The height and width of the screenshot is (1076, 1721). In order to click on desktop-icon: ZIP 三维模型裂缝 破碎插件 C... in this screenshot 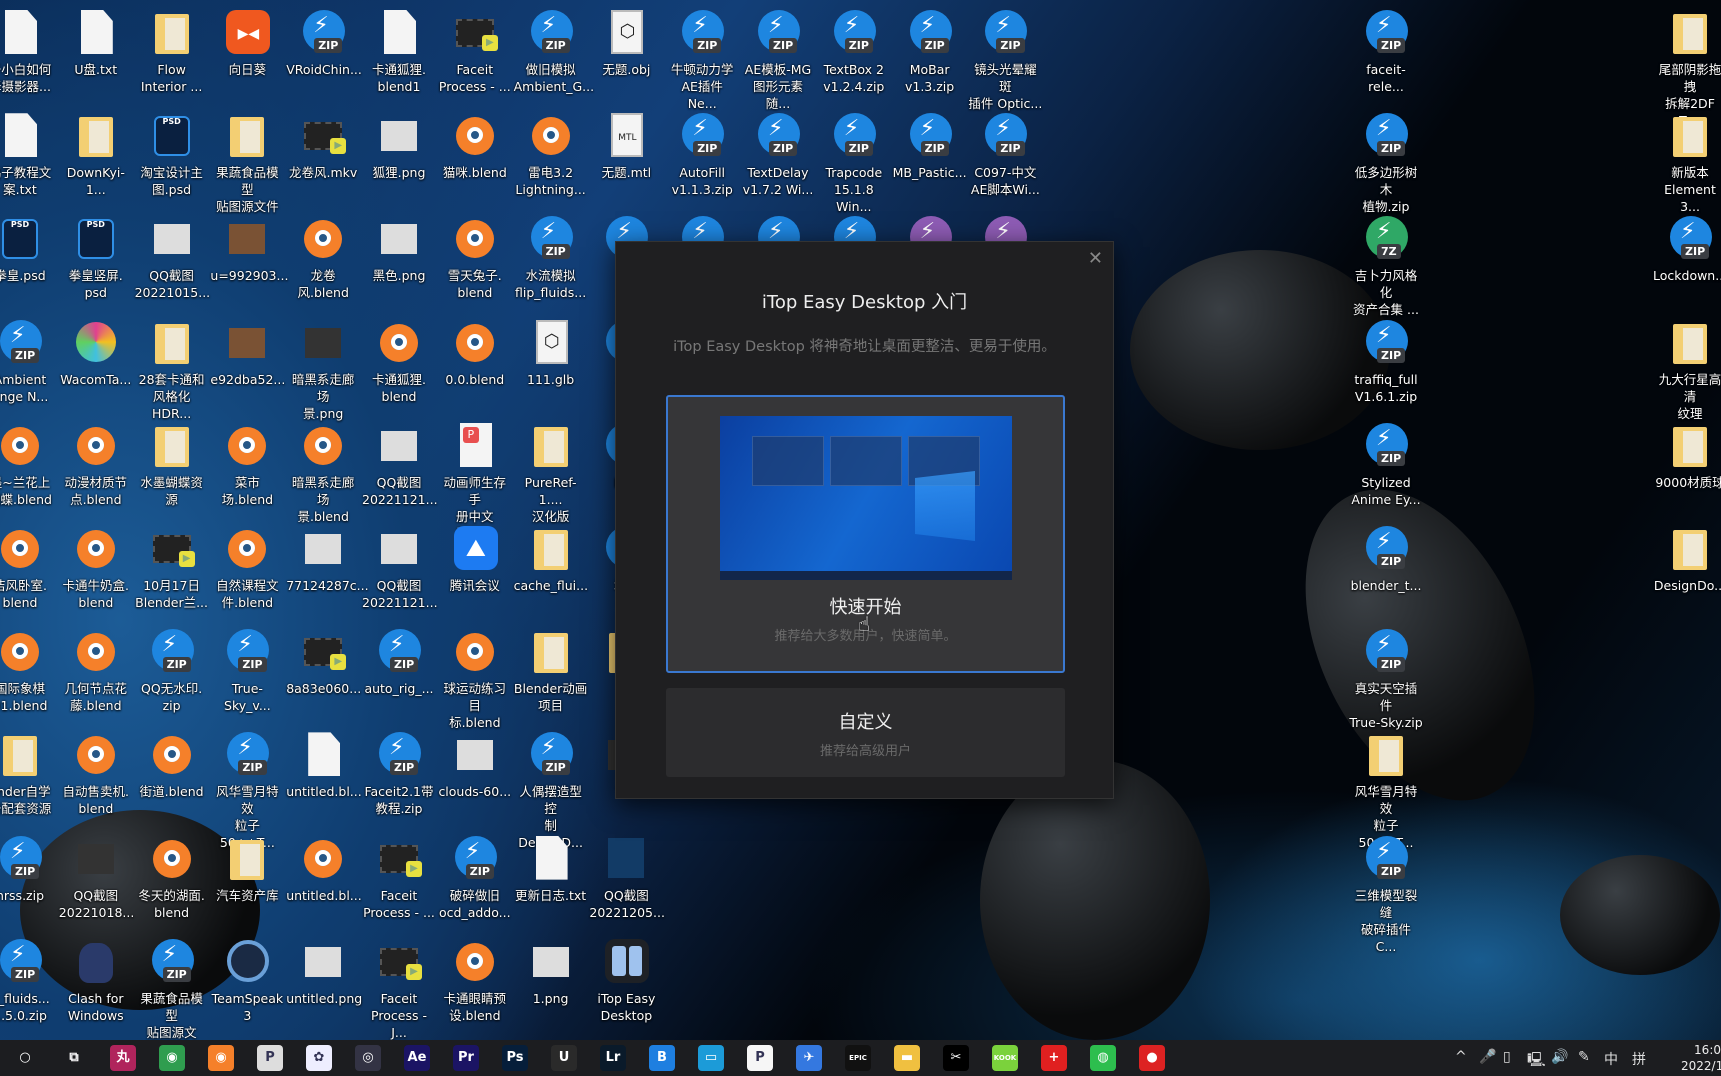, I will do `click(1386, 895)`.